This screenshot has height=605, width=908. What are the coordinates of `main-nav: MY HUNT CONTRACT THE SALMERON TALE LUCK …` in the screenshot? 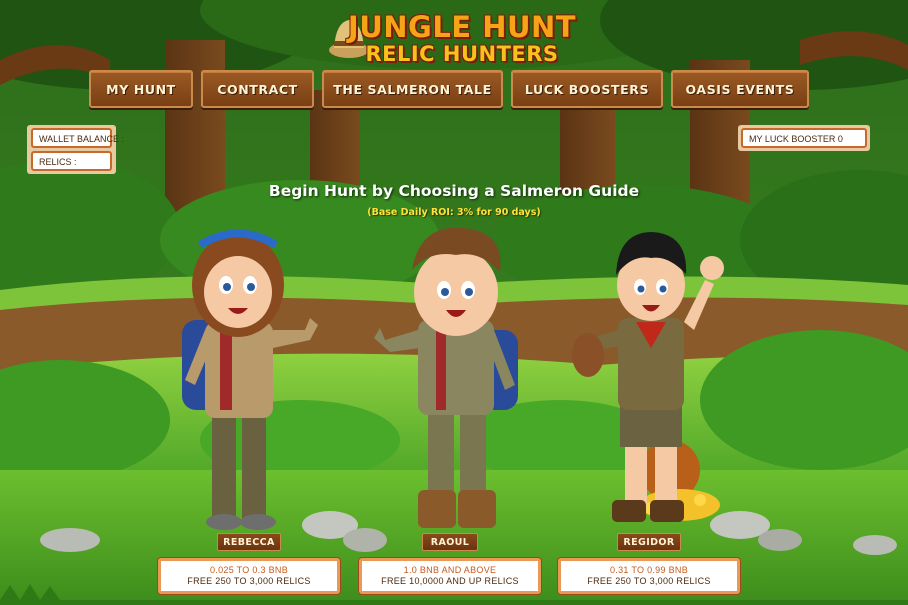 It's located at (454, 90).